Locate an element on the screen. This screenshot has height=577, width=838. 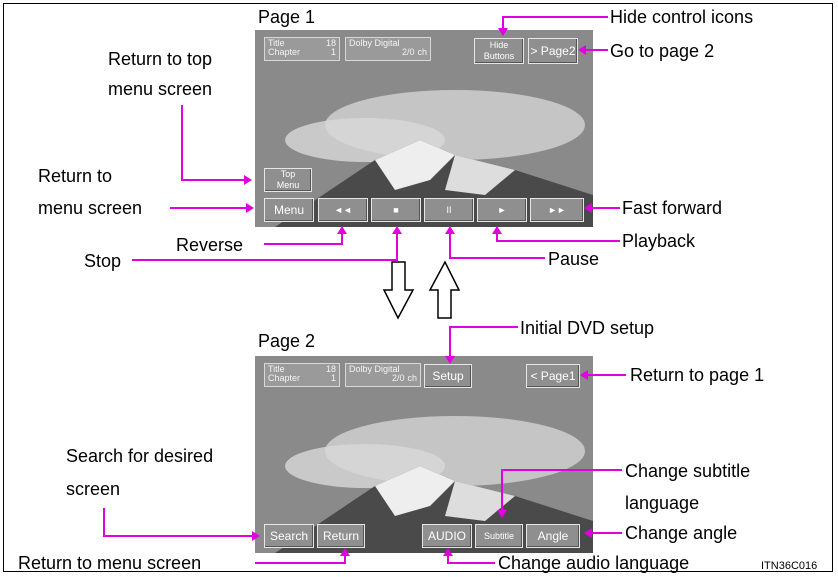
callout-dvd-setup: Initial DVD setup is located at coordinates (587, 328).